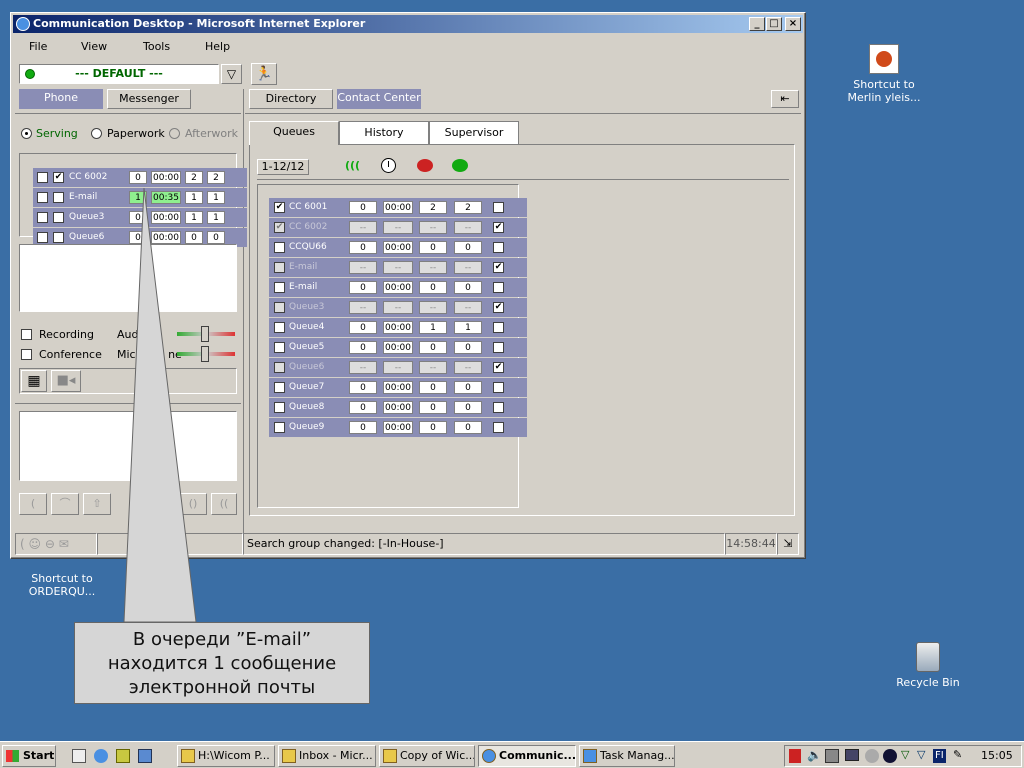  Describe the element at coordinates (188, 756) in the screenshot. I see `folder-icon` at that location.